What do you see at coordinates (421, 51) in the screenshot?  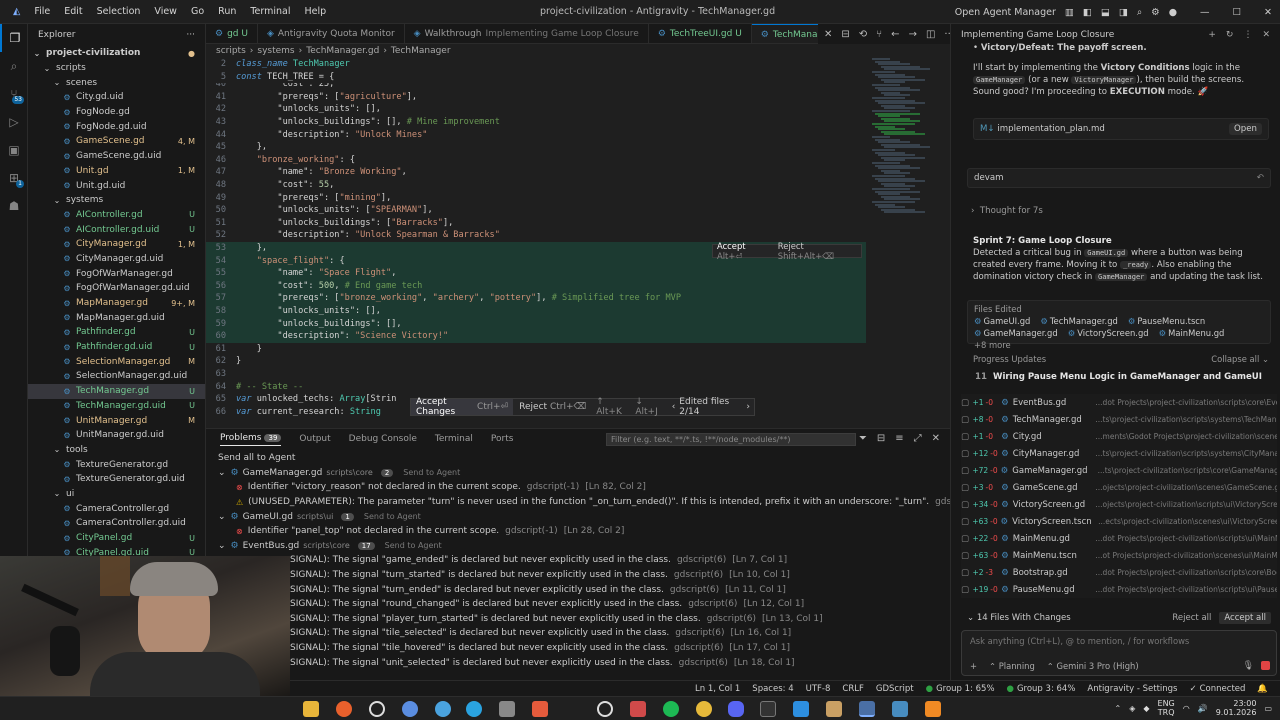 I see `breadcrumb-item: TechManager` at bounding box center [421, 51].